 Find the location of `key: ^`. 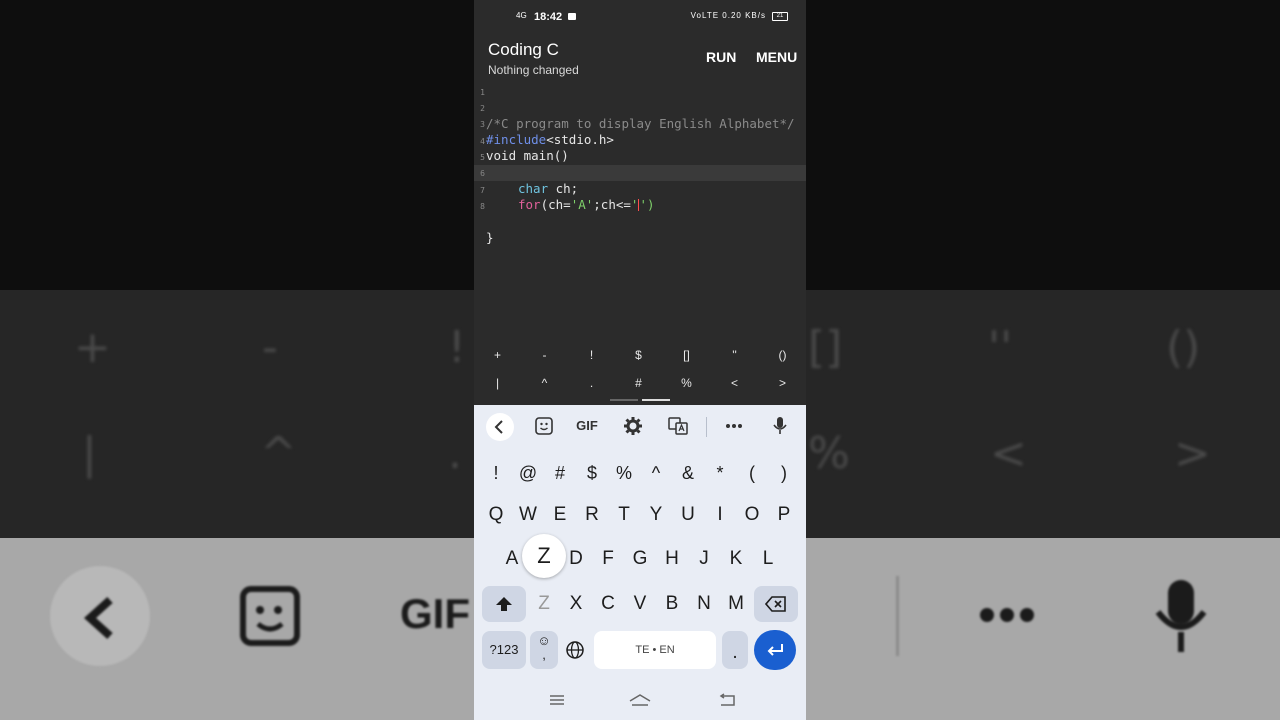

key: ^ is located at coordinates (656, 473).